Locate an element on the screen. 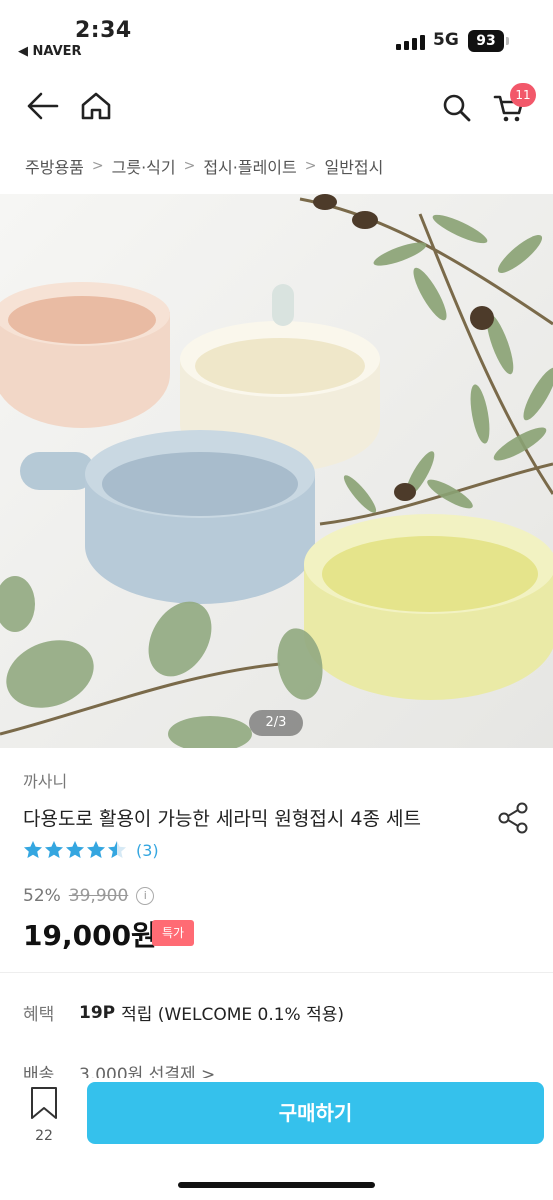  bookmark-button: 22 is located at coordinates (44, 1118).